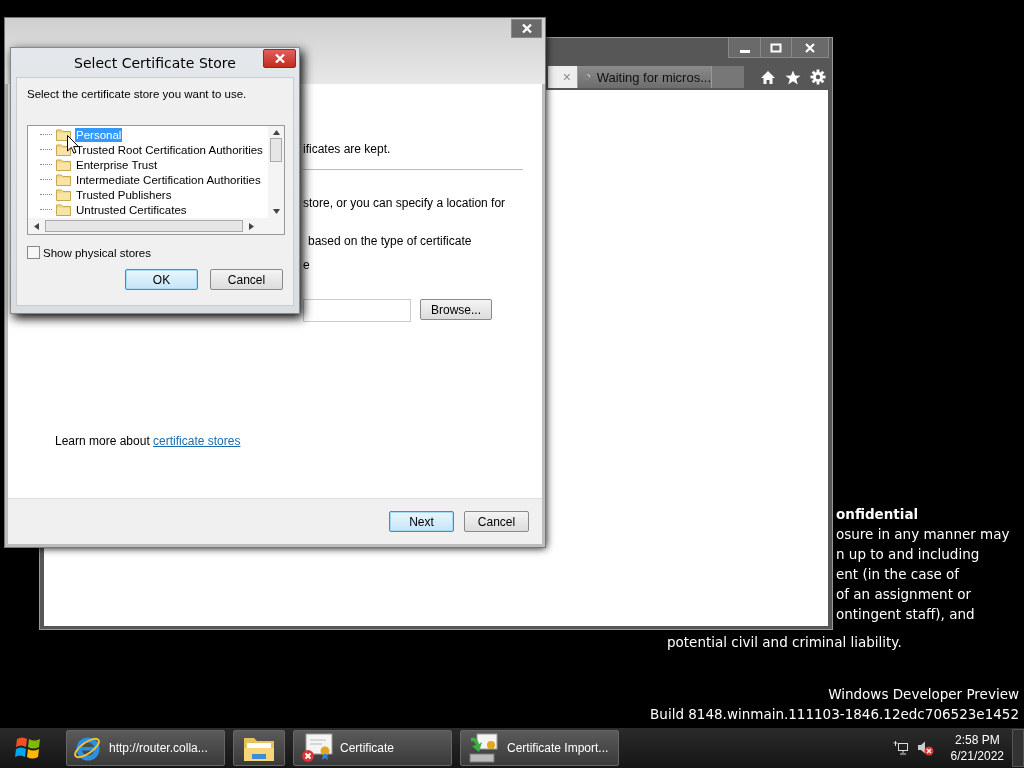 This screenshot has height=768, width=1024. I want to click on horizontal-scrollbar, so click(156, 226).